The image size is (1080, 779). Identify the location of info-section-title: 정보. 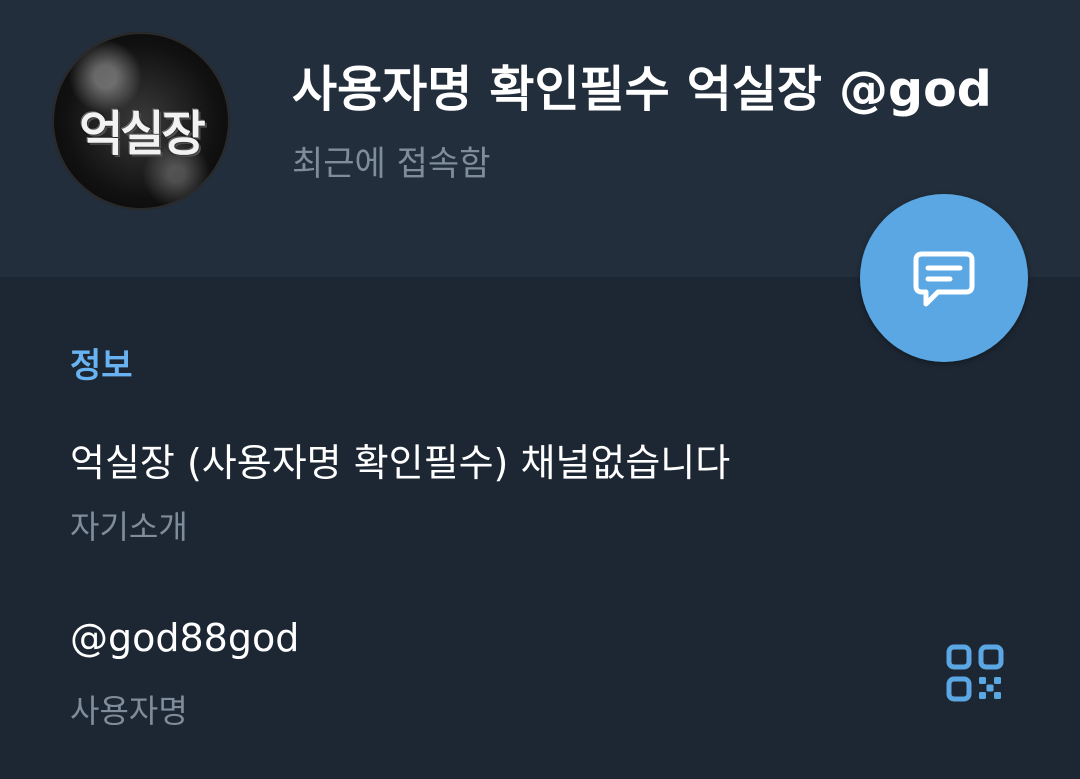
(101, 366).